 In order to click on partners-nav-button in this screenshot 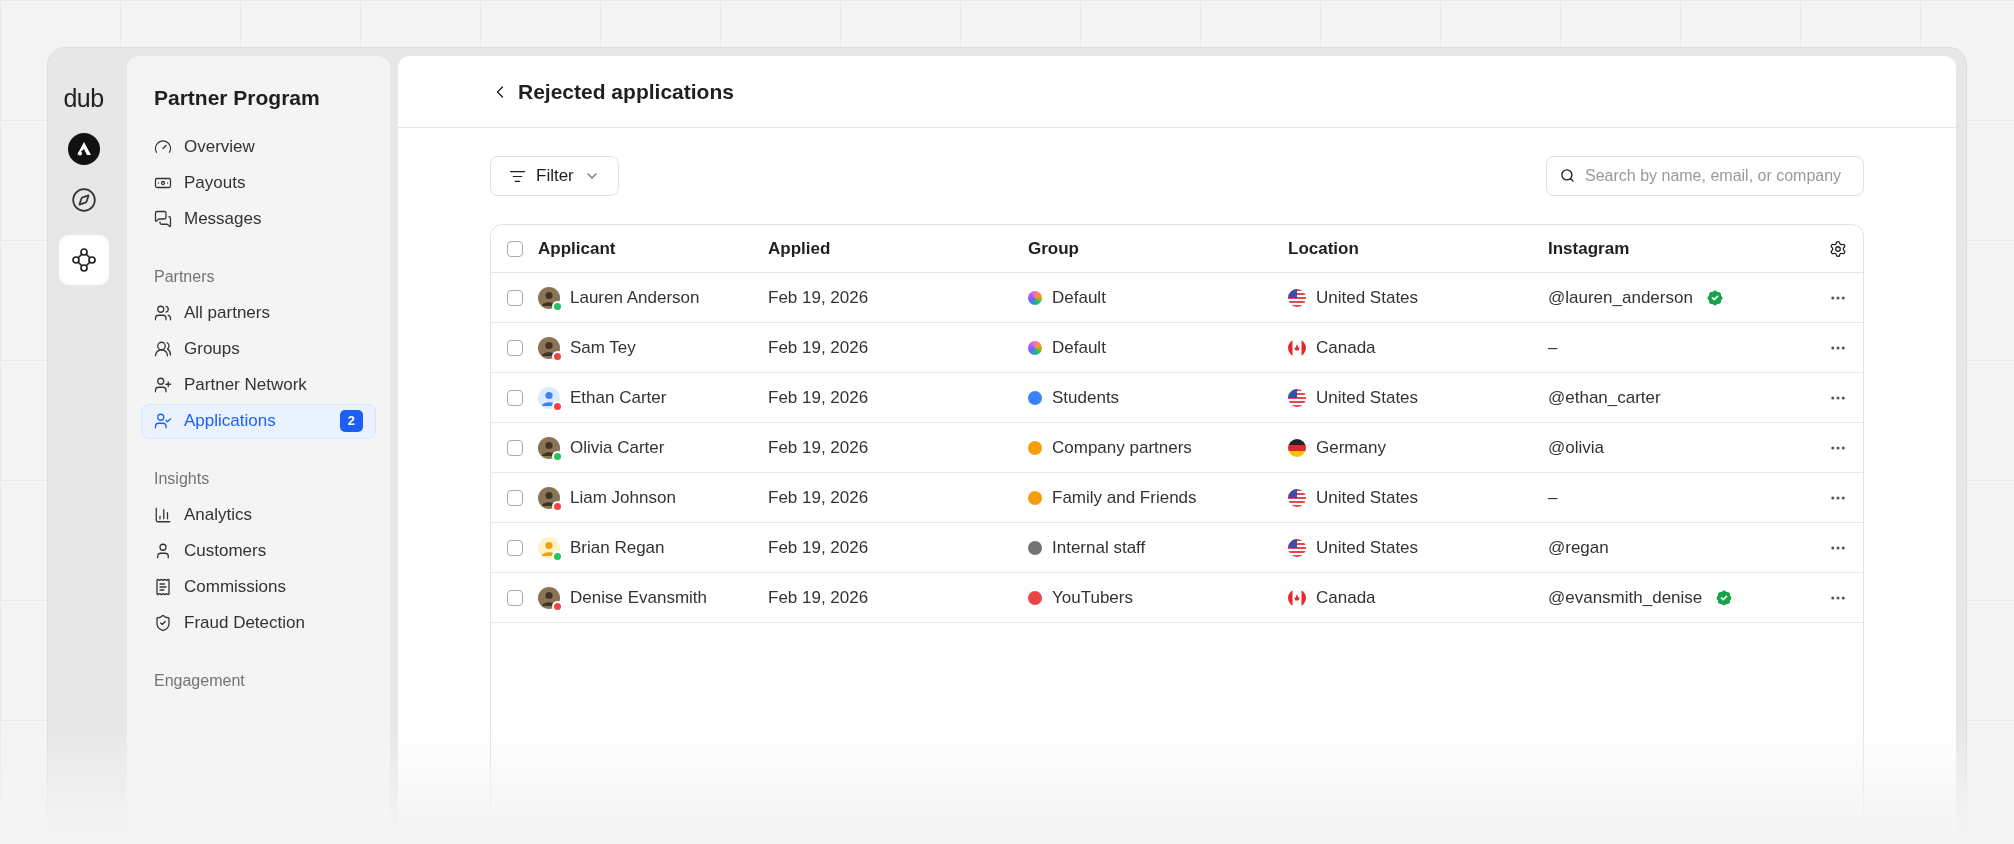, I will do `click(83, 260)`.